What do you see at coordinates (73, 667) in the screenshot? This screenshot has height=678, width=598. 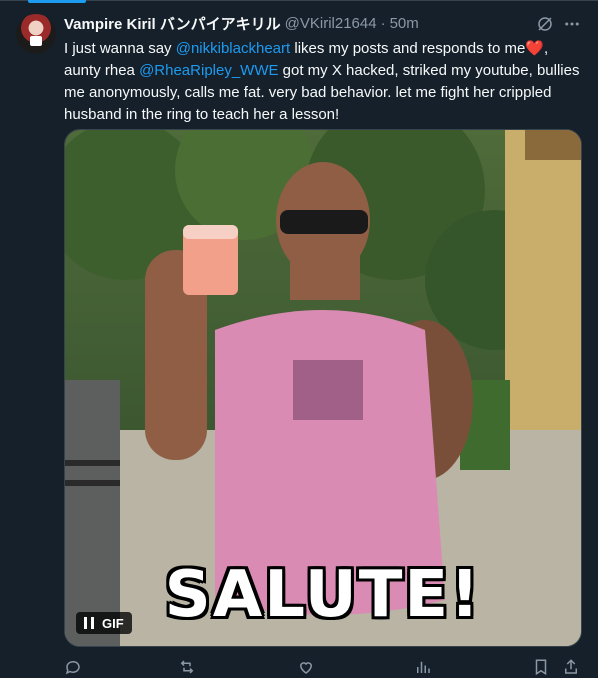 I see `reply-icon` at bounding box center [73, 667].